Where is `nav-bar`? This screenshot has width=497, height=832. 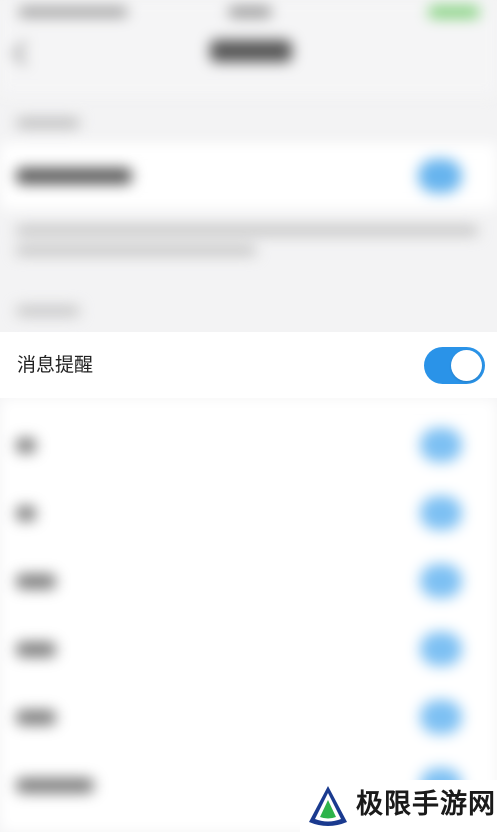
nav-bar is located at coordinates (248, 61).